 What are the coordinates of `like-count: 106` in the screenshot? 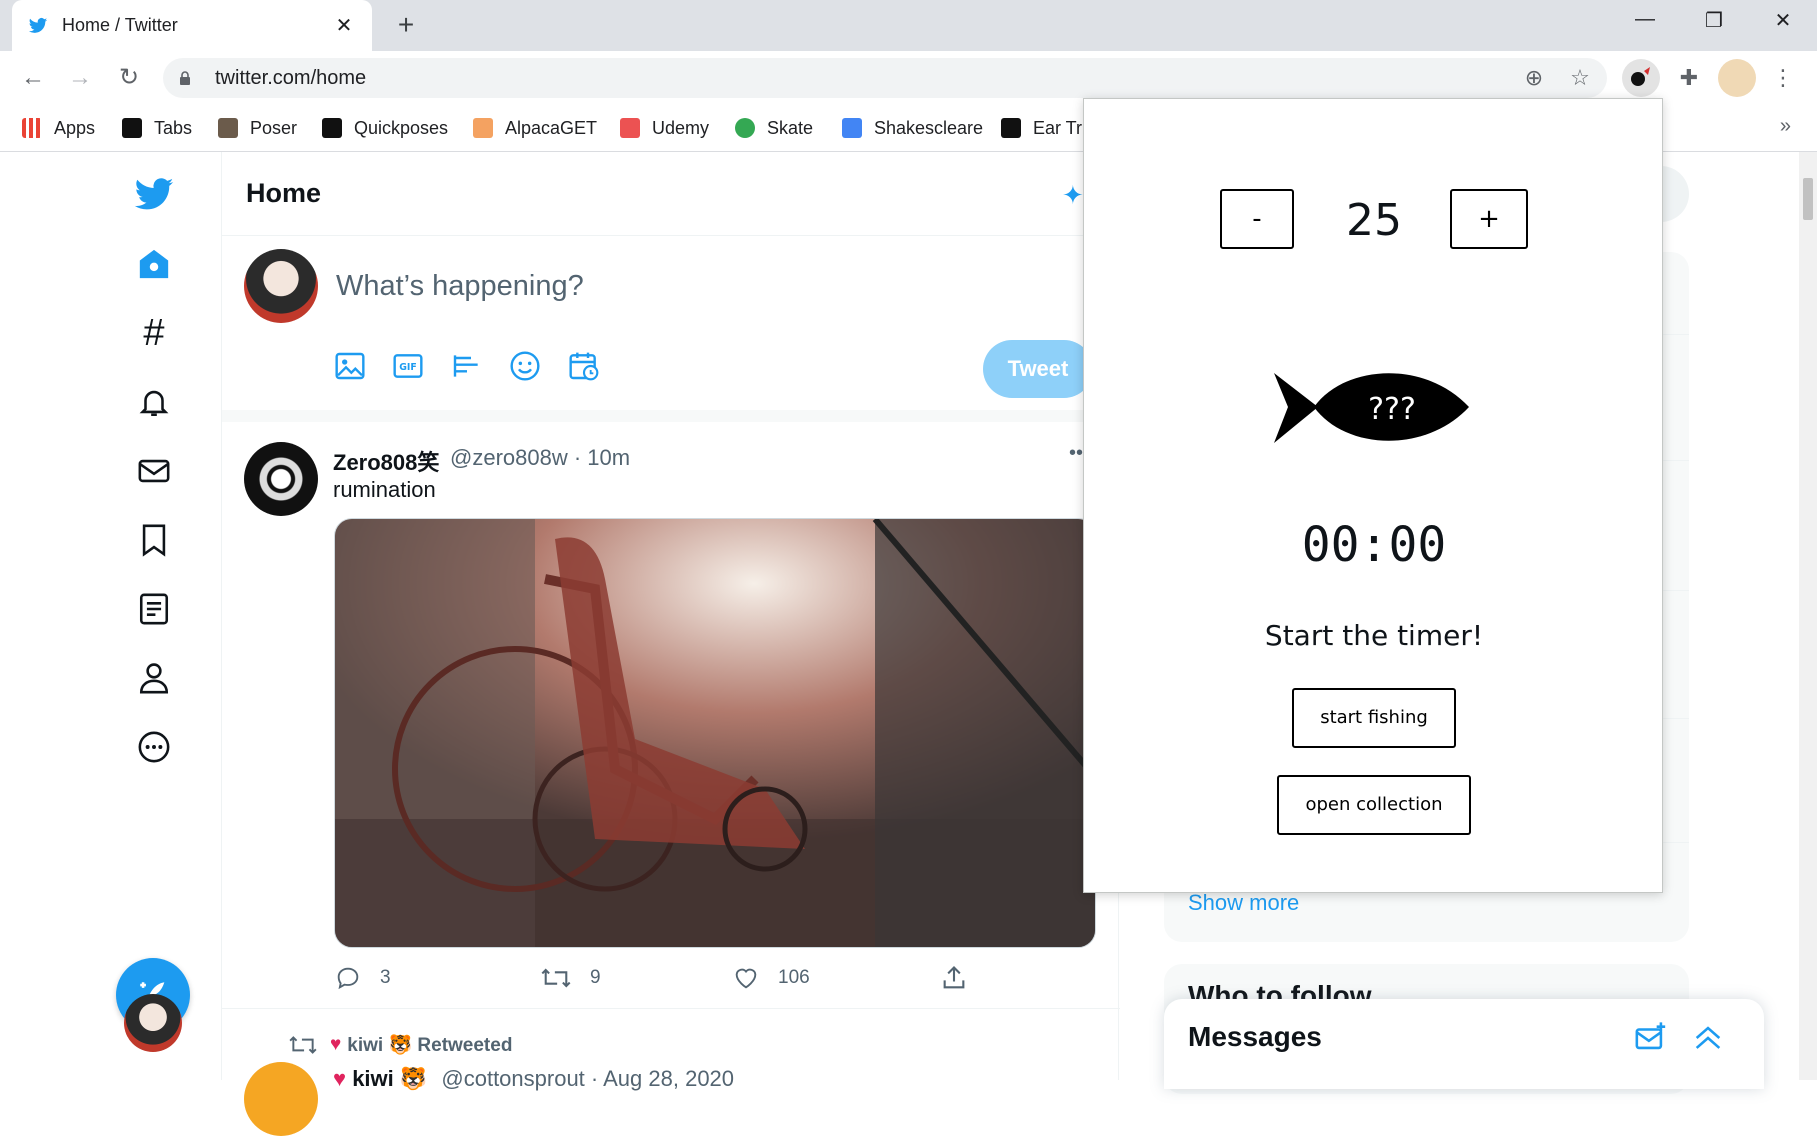 It's located at (794, 977).